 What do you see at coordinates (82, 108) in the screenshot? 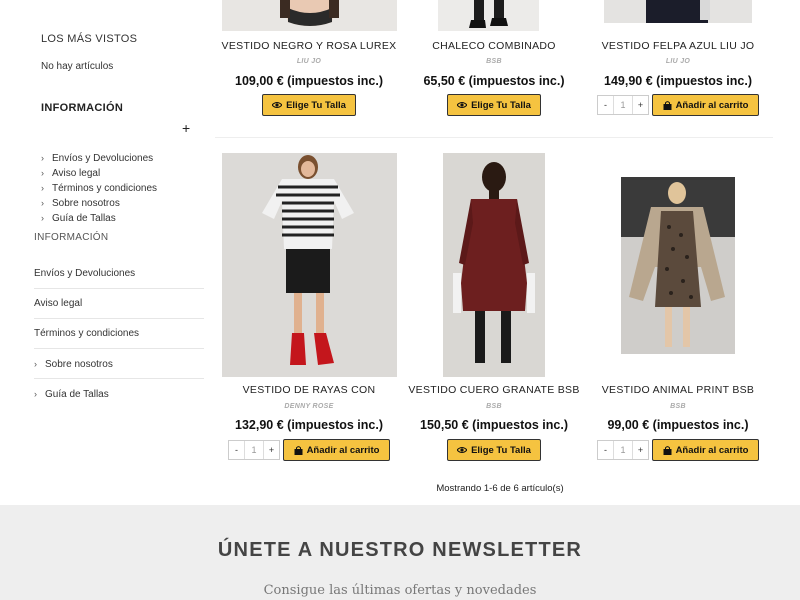
I see `info-heading: INFORMACIÓN` at bounding box center [82, 108].